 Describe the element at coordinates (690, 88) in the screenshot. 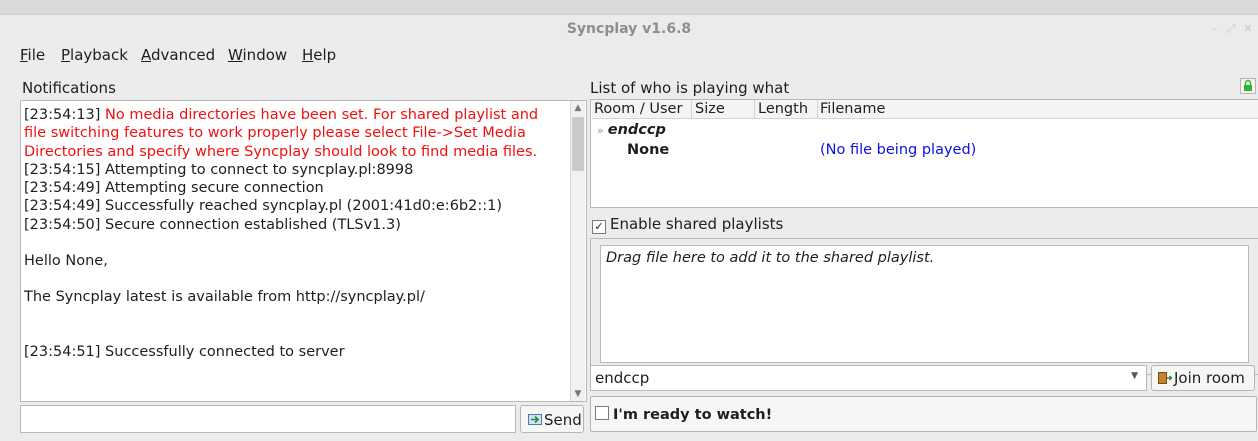

I see `playing-list-title: List of who is playing what` at that location.